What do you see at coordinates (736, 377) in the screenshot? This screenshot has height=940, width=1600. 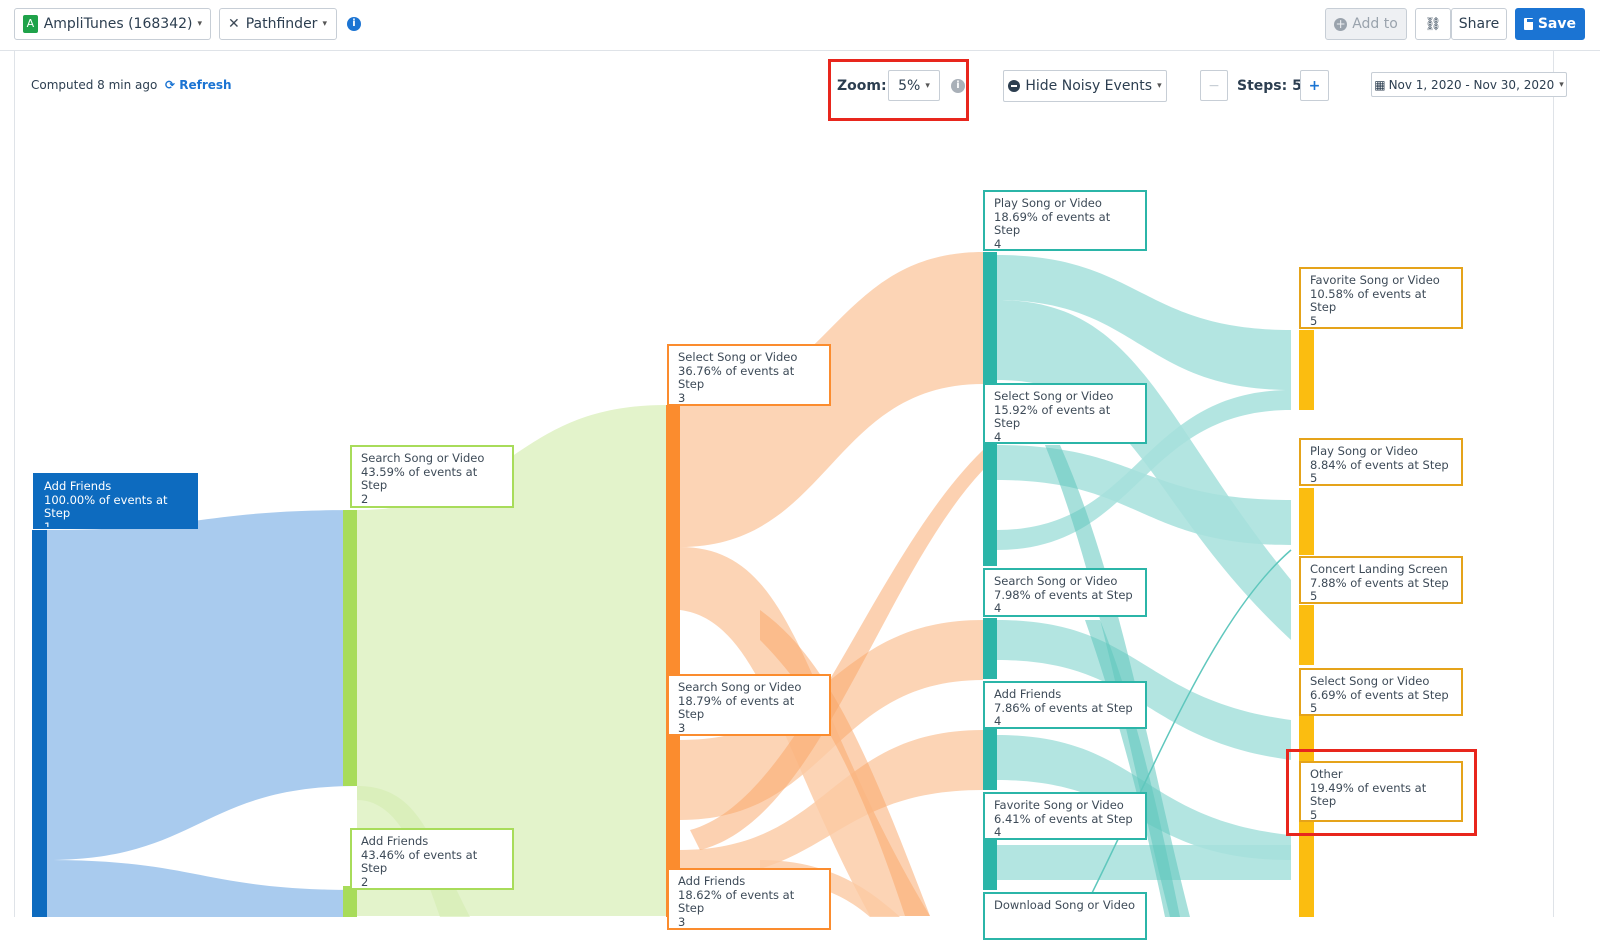 I see `node-percentage: 36.76% of events at Step` at bounding box center [736, 377].